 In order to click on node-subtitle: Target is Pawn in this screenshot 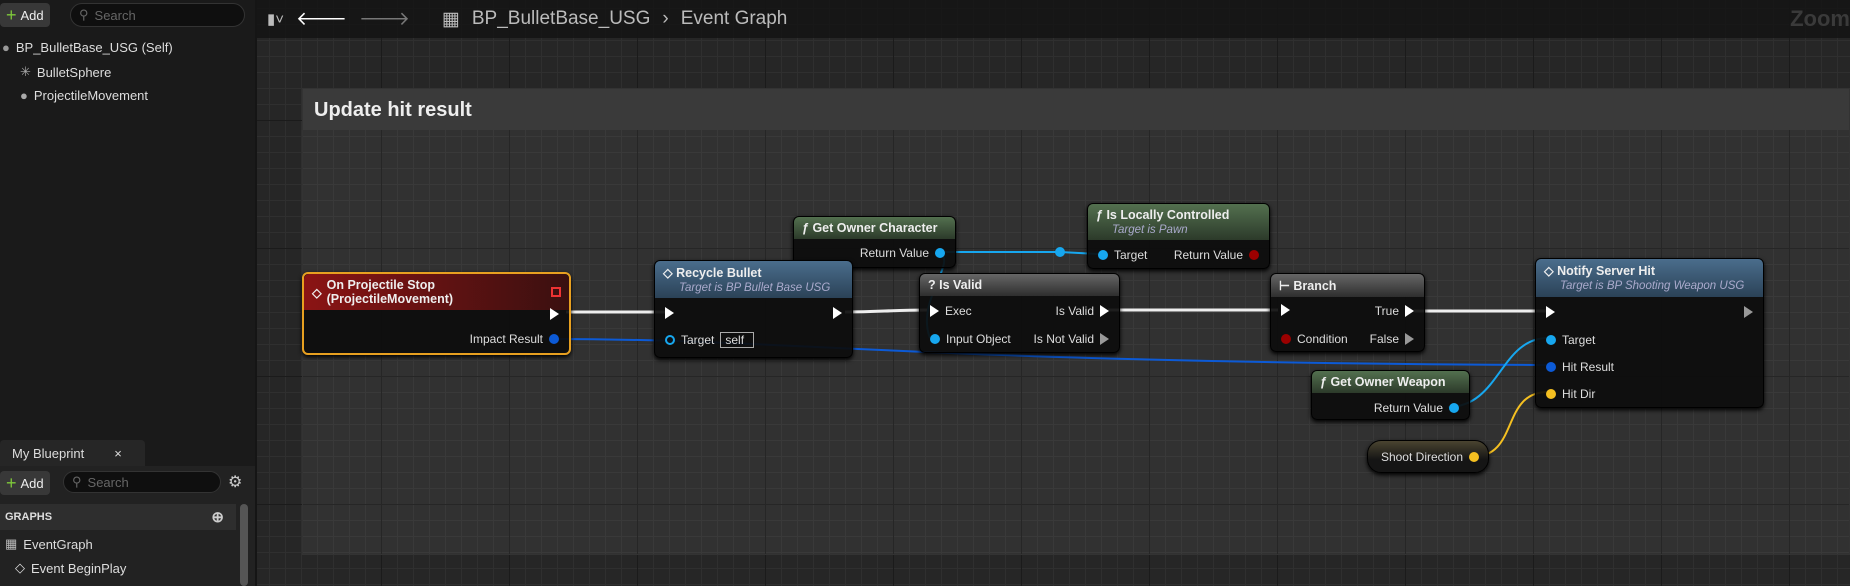, I will do `click(1150, 230)`.